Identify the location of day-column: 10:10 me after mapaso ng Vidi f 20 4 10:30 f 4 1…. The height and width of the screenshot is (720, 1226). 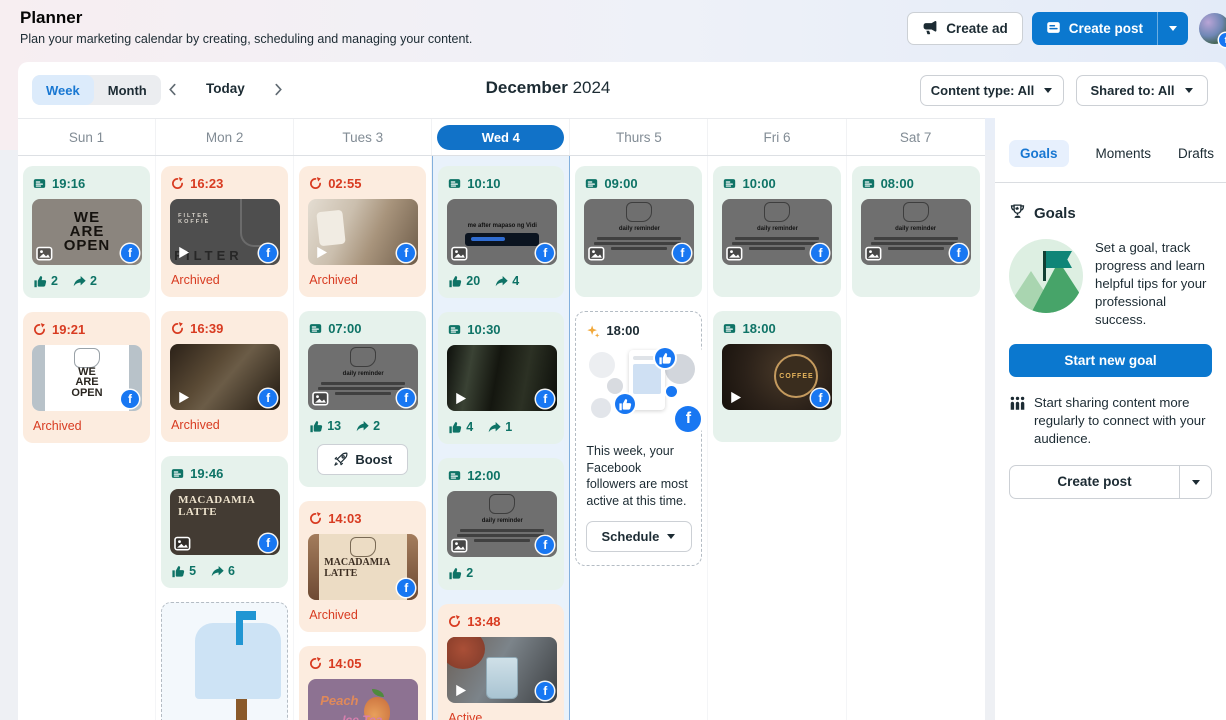
(501, 438).